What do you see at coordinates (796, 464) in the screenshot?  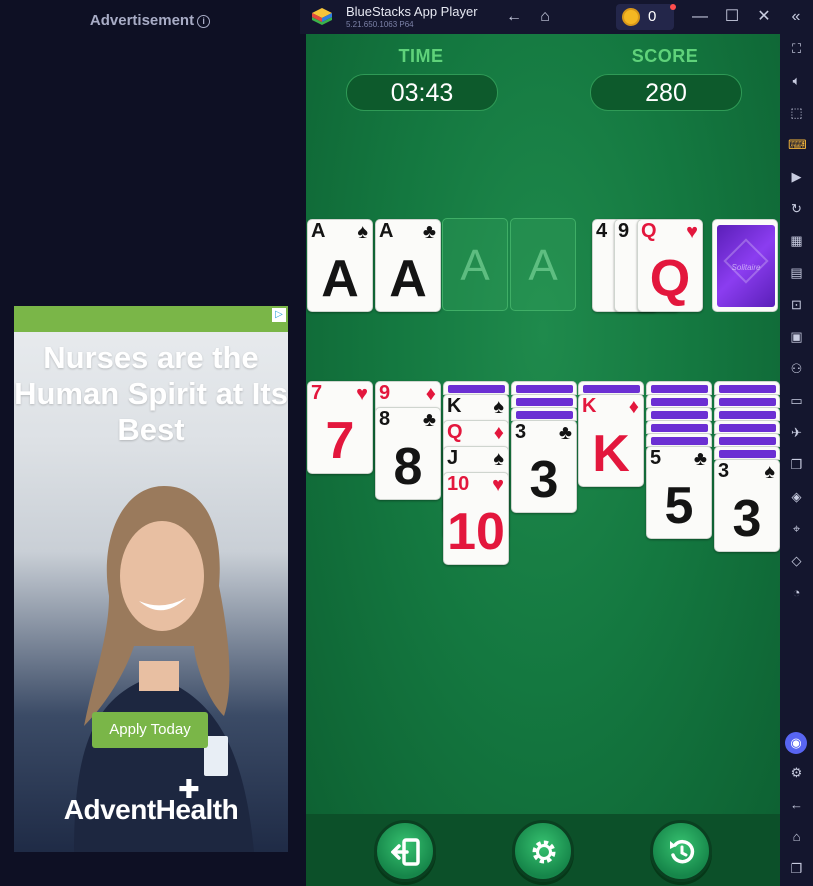 I see `multi-window-icon: ❐` at bounding box center [796, 464].